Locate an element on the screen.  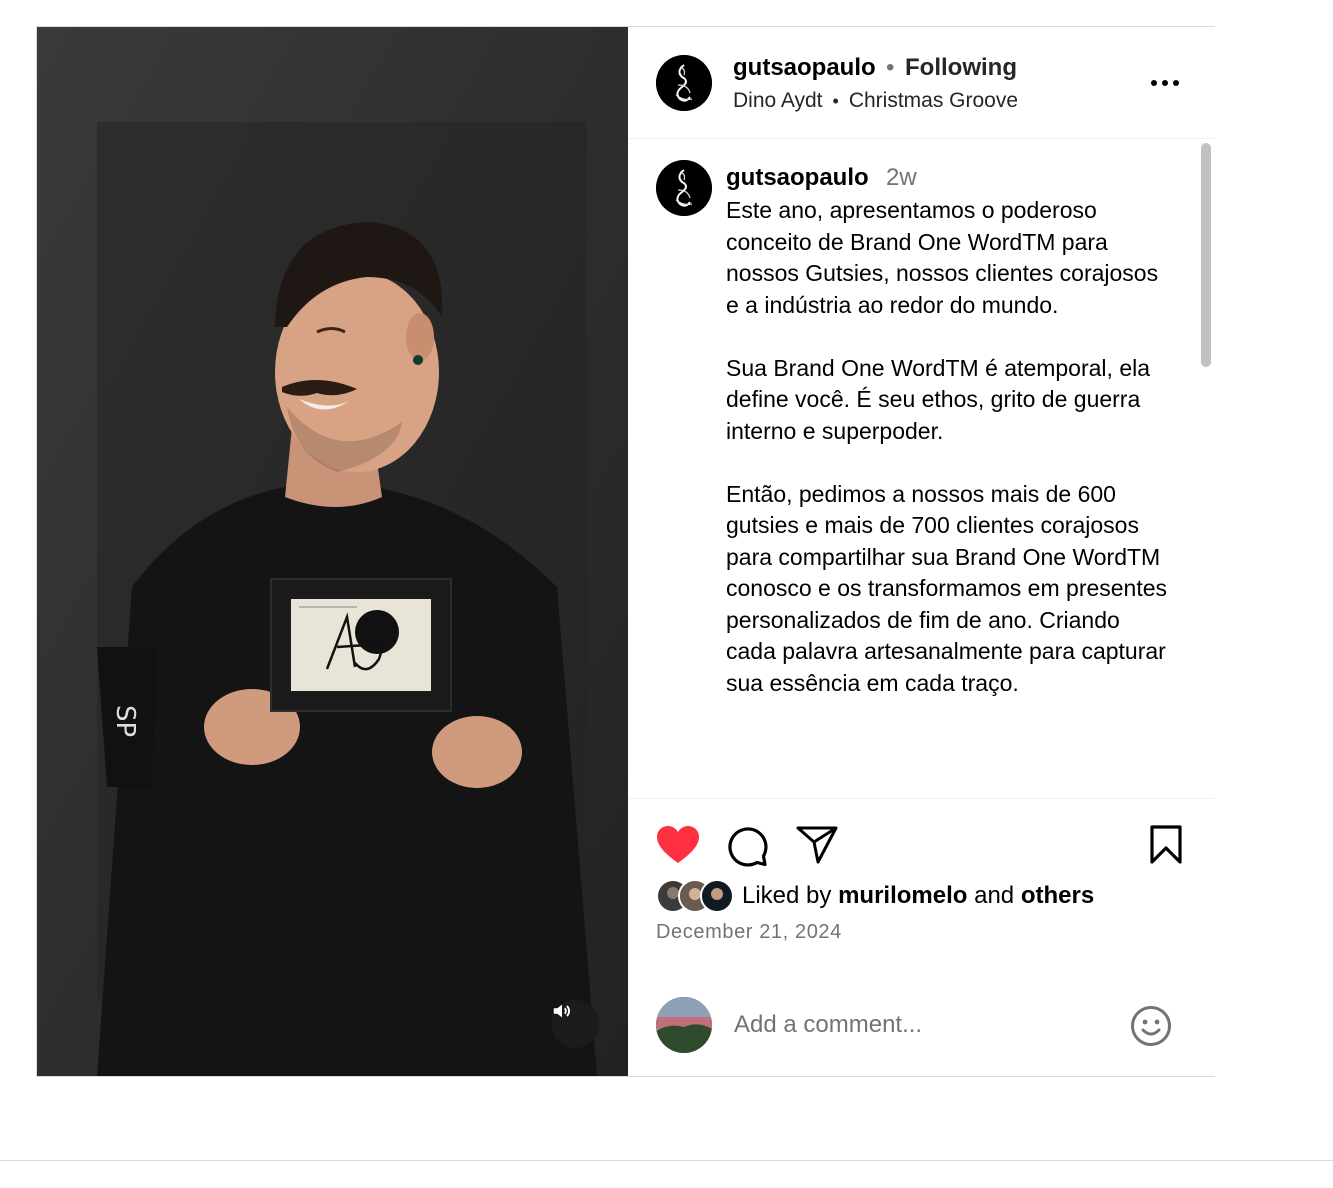
caption-scrollbar is located at coordinates (1206, 255).